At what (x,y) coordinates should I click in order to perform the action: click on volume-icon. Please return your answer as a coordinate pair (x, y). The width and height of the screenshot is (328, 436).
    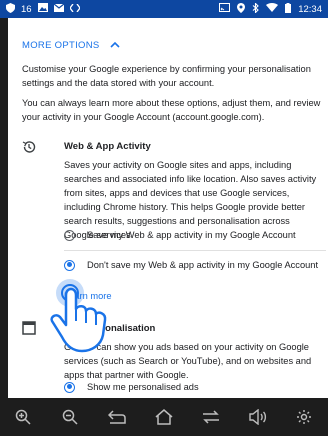
    Looking at the image, I should click on (258, 417).